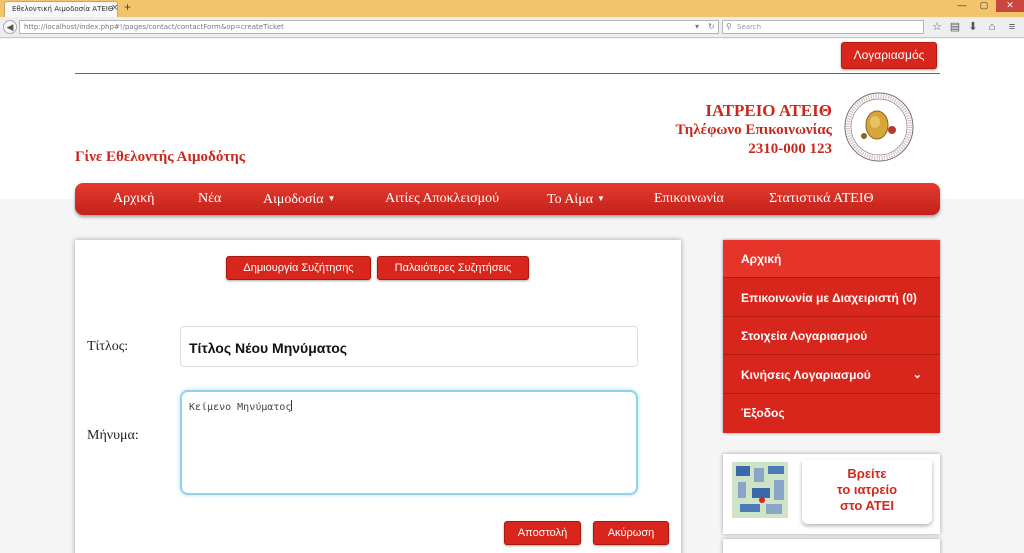 This screenshot has height=553, width=1024. Describe the element at coordinates (984, 6) in the screenshot. I see `maximize-icon: ▢` at that location.